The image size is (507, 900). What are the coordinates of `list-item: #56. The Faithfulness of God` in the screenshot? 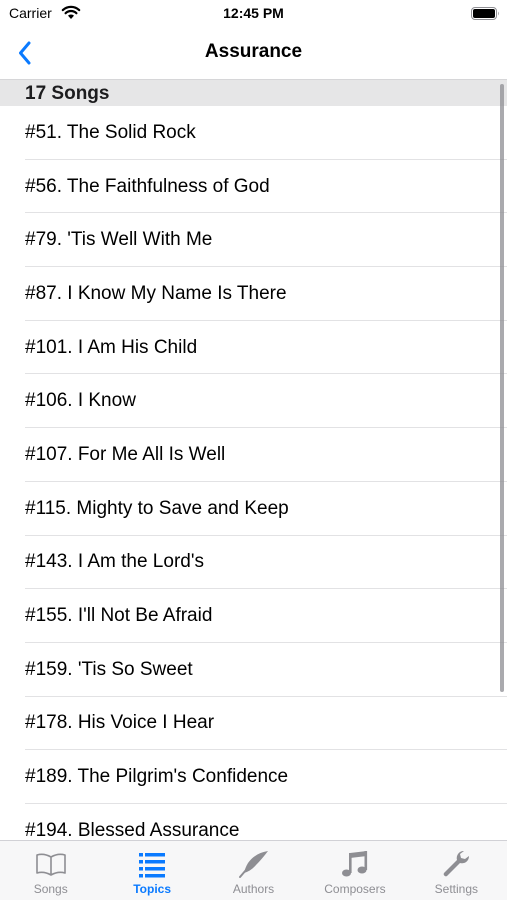 It's located at (253, 187).